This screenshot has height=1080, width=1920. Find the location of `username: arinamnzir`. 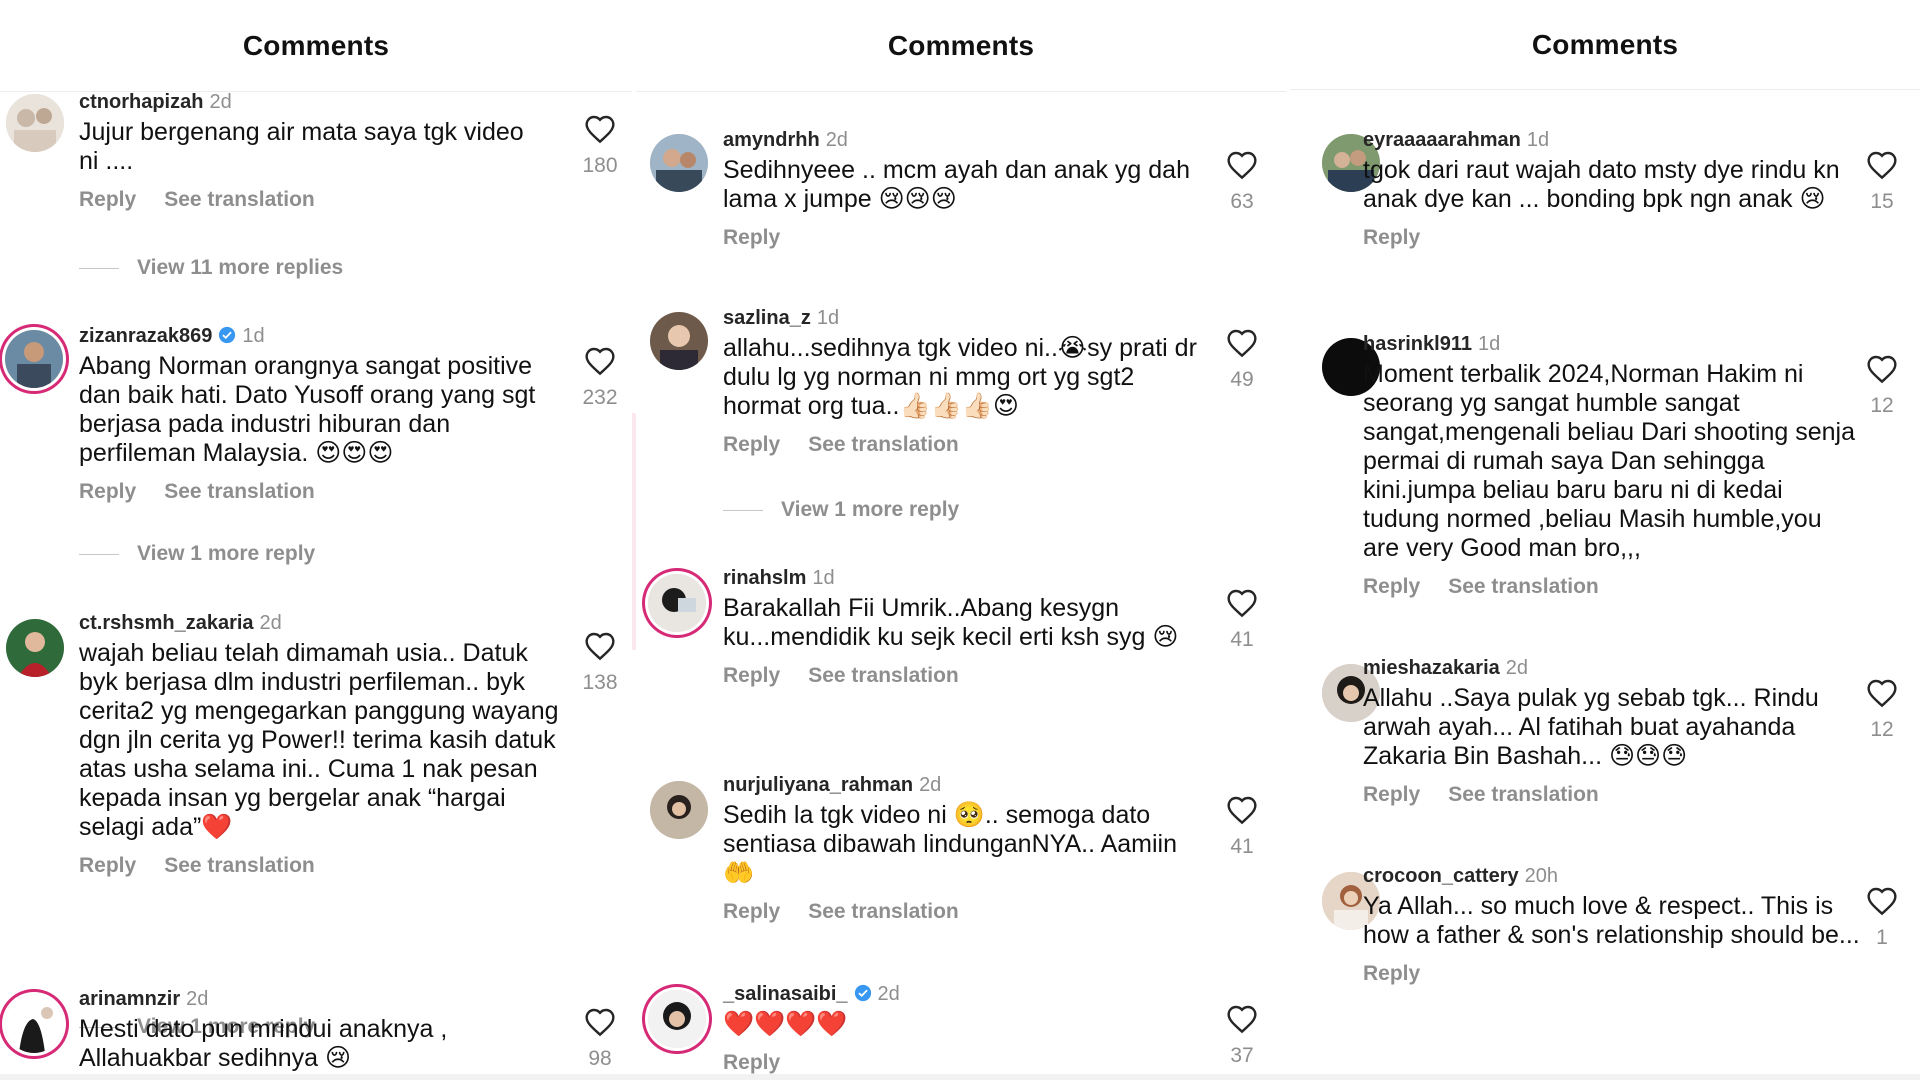

username: arinamnzir is located at coordinates (129, 999).